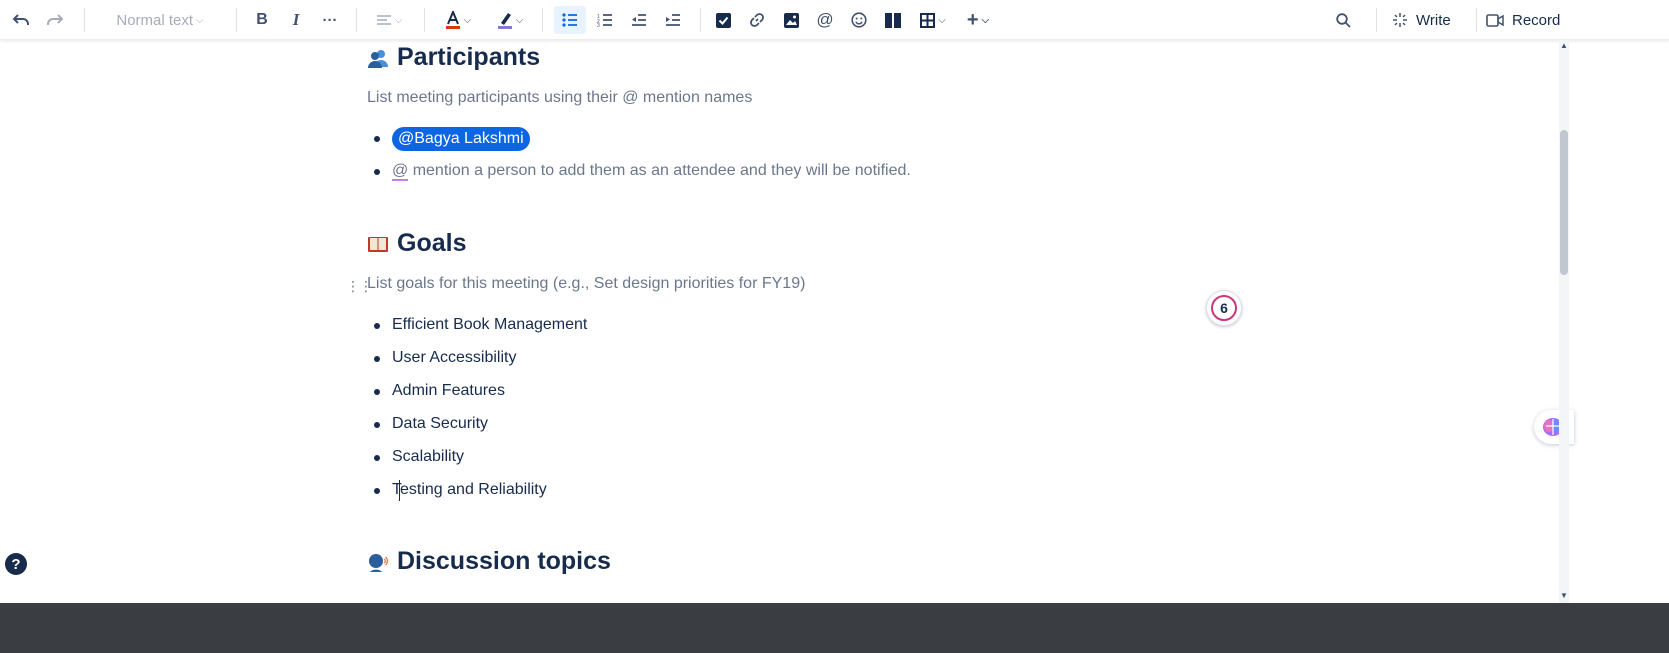 The height and width of the screenshot is (653, 1669). Describe the element at coordinates (480, 330) in the screenshot. I see `list-item: Efficient Book Management` at that location.